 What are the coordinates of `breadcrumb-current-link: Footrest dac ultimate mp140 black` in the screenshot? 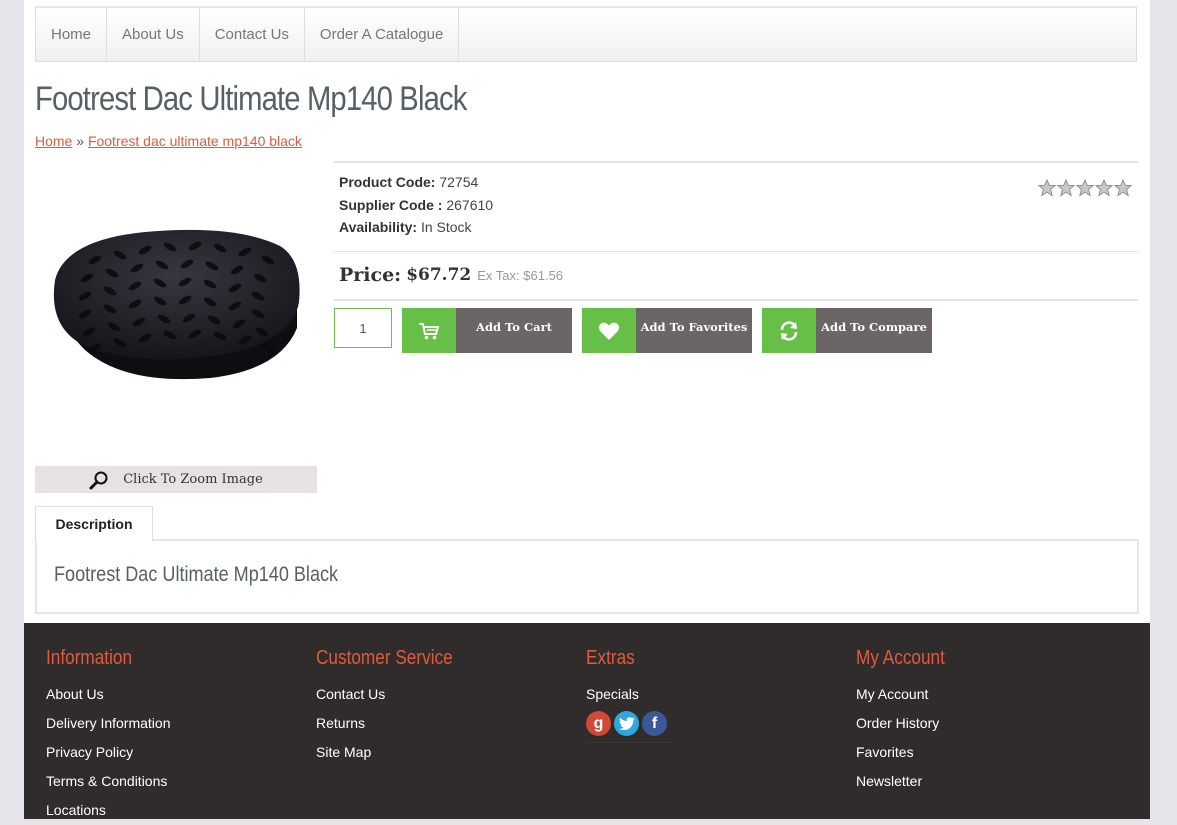 It's located at (195, 141).